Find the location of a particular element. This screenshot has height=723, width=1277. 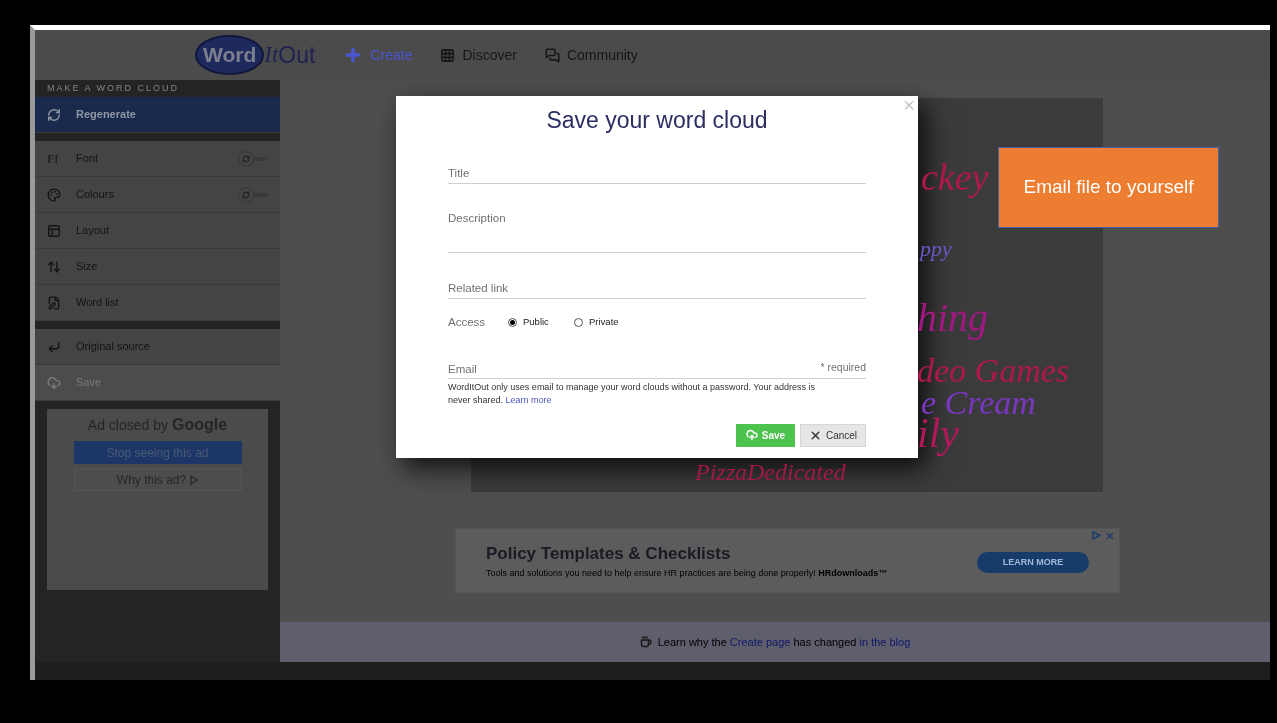

required-note: * required is located at coordinates (843, 367).